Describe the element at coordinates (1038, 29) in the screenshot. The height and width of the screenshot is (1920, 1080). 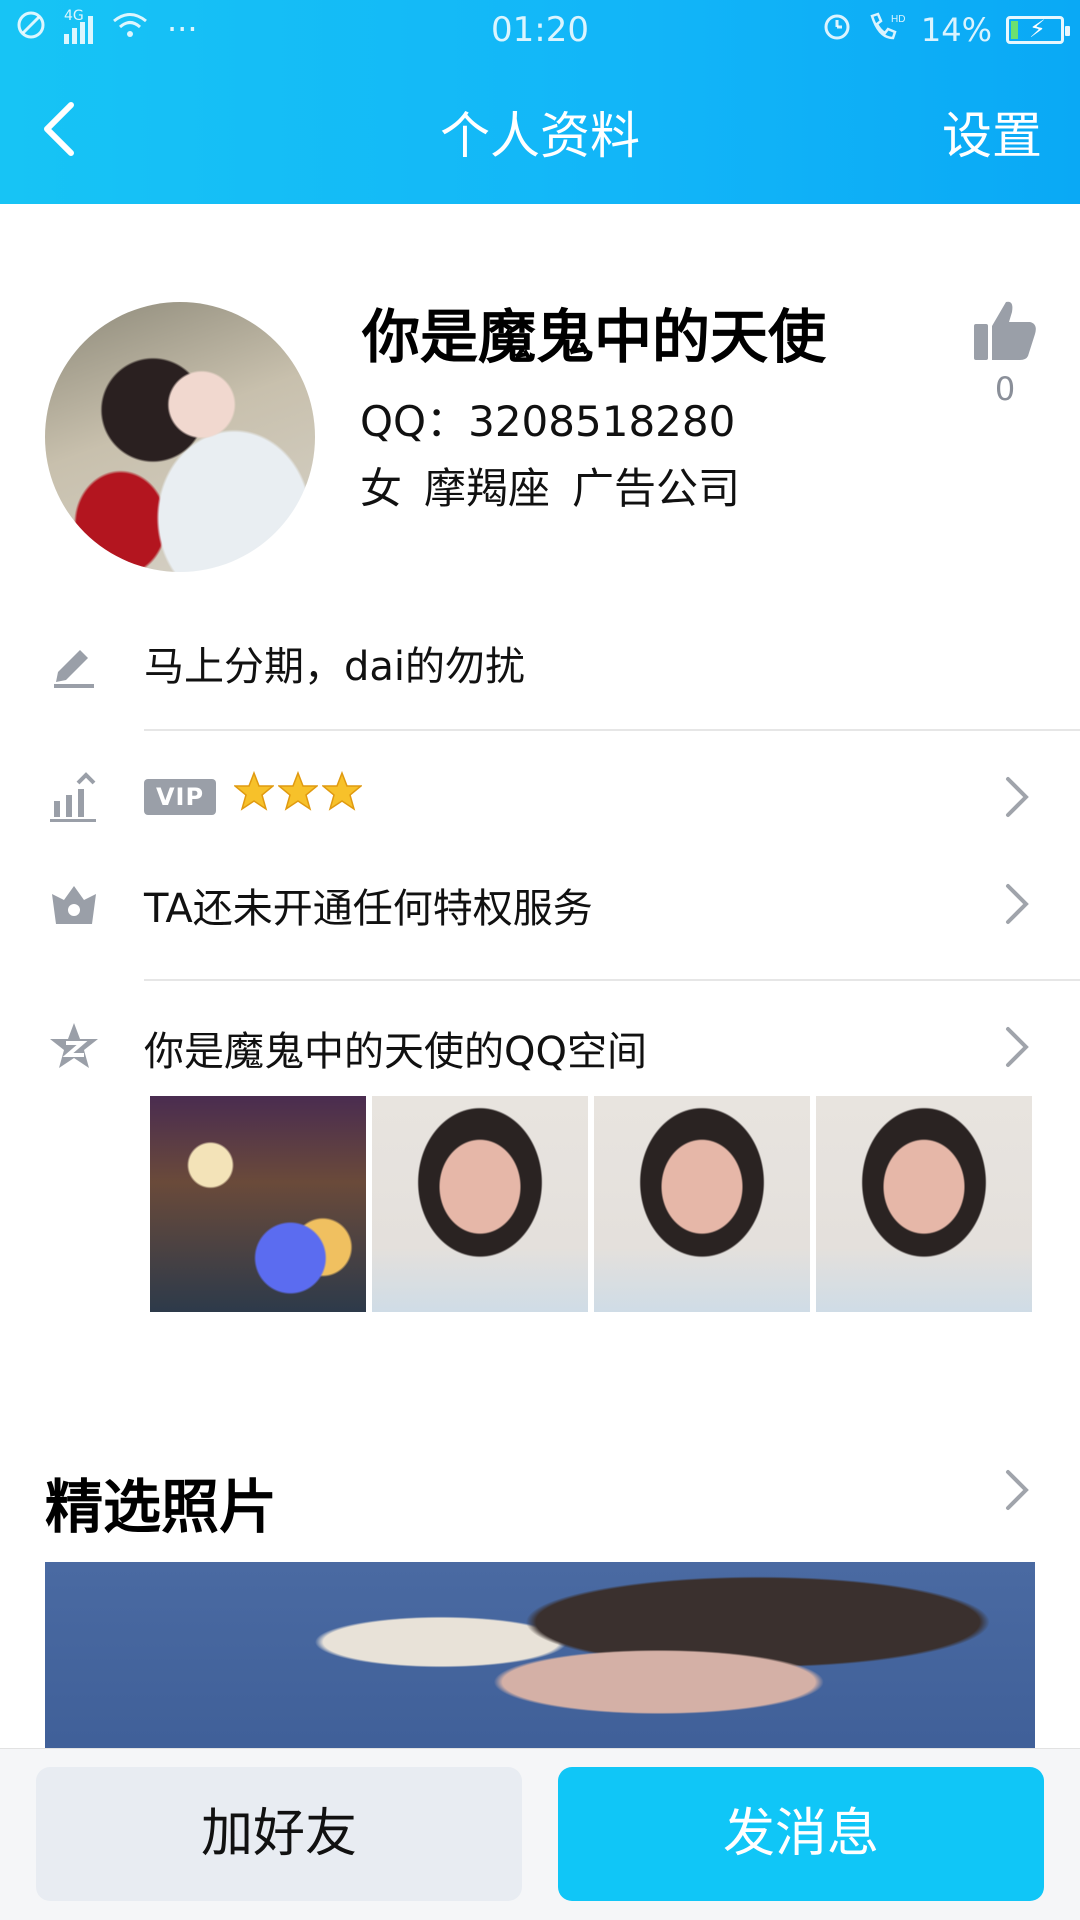
I see `battery-icon: ⚡` at that location.